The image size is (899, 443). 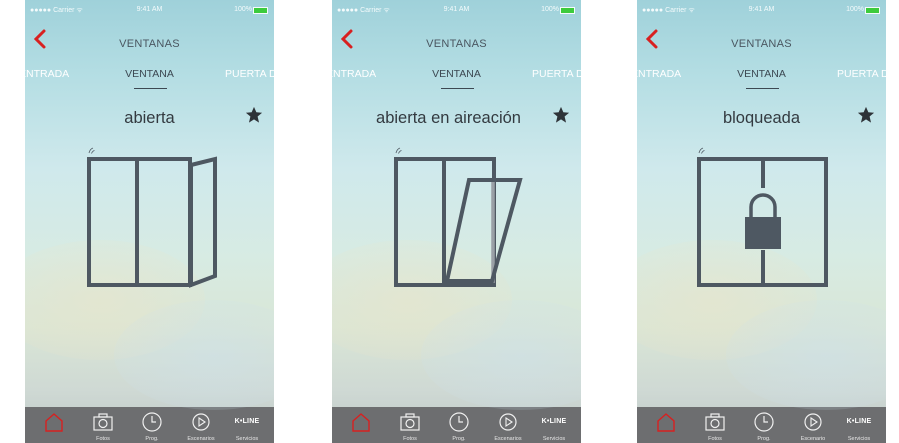 I want to click on window-state-label: abierta, so click(x=149, y=118).